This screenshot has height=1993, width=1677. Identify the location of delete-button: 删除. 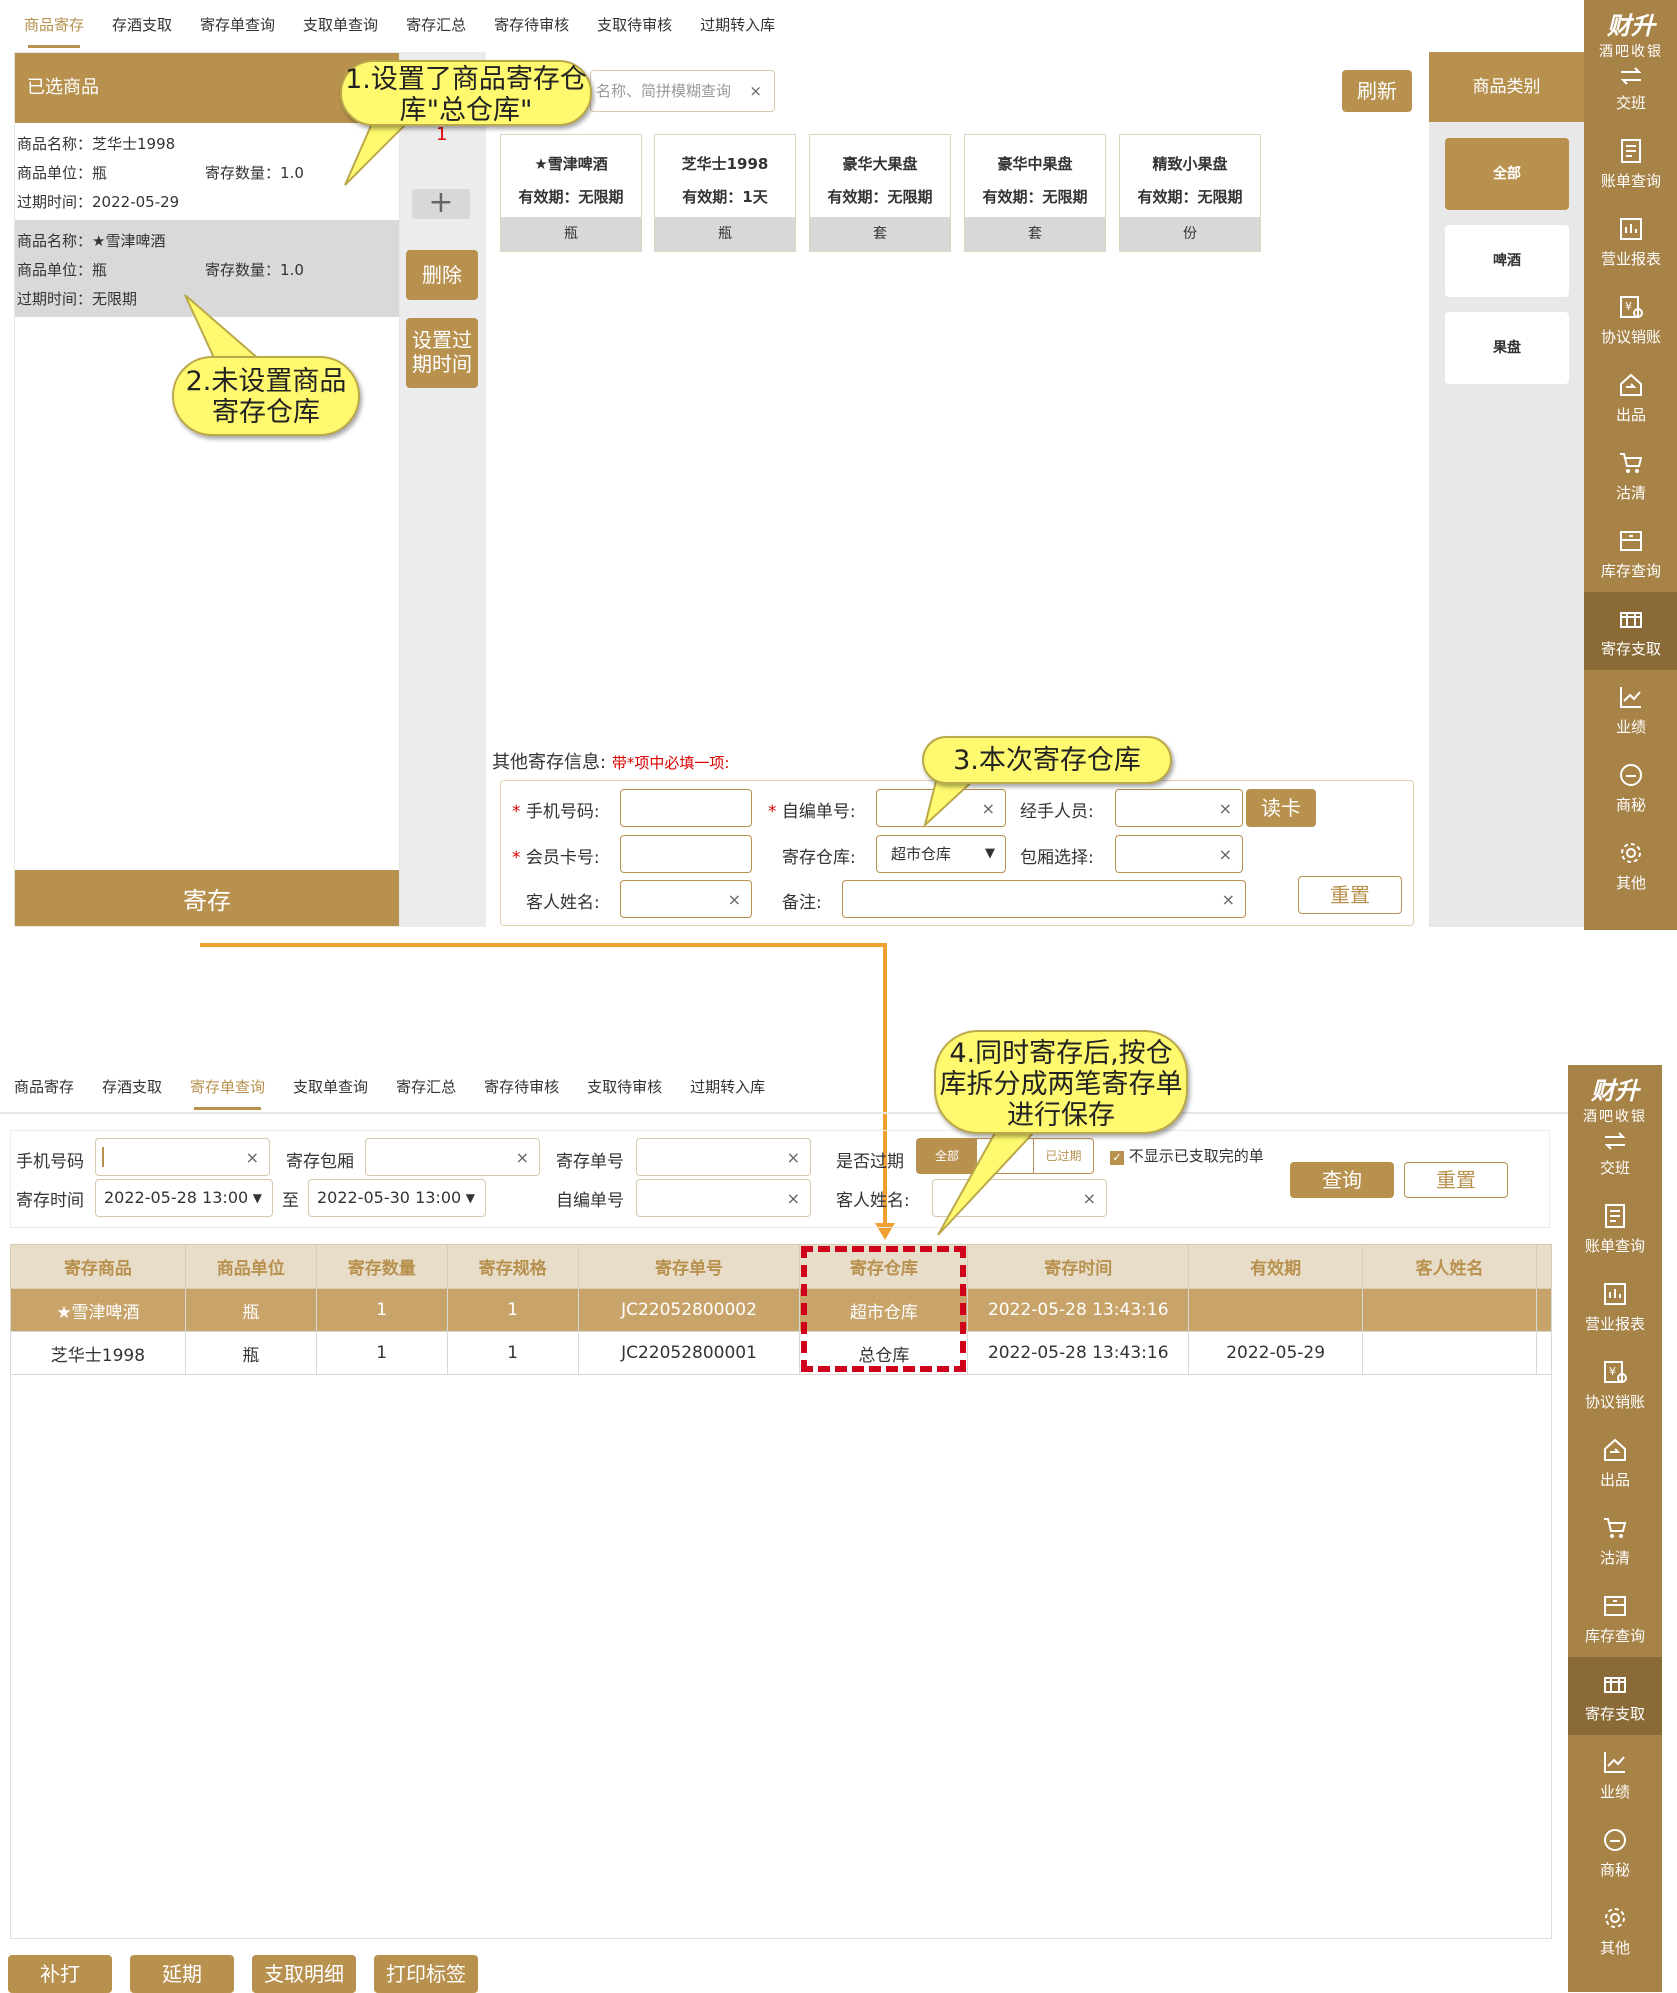
(442, 275).